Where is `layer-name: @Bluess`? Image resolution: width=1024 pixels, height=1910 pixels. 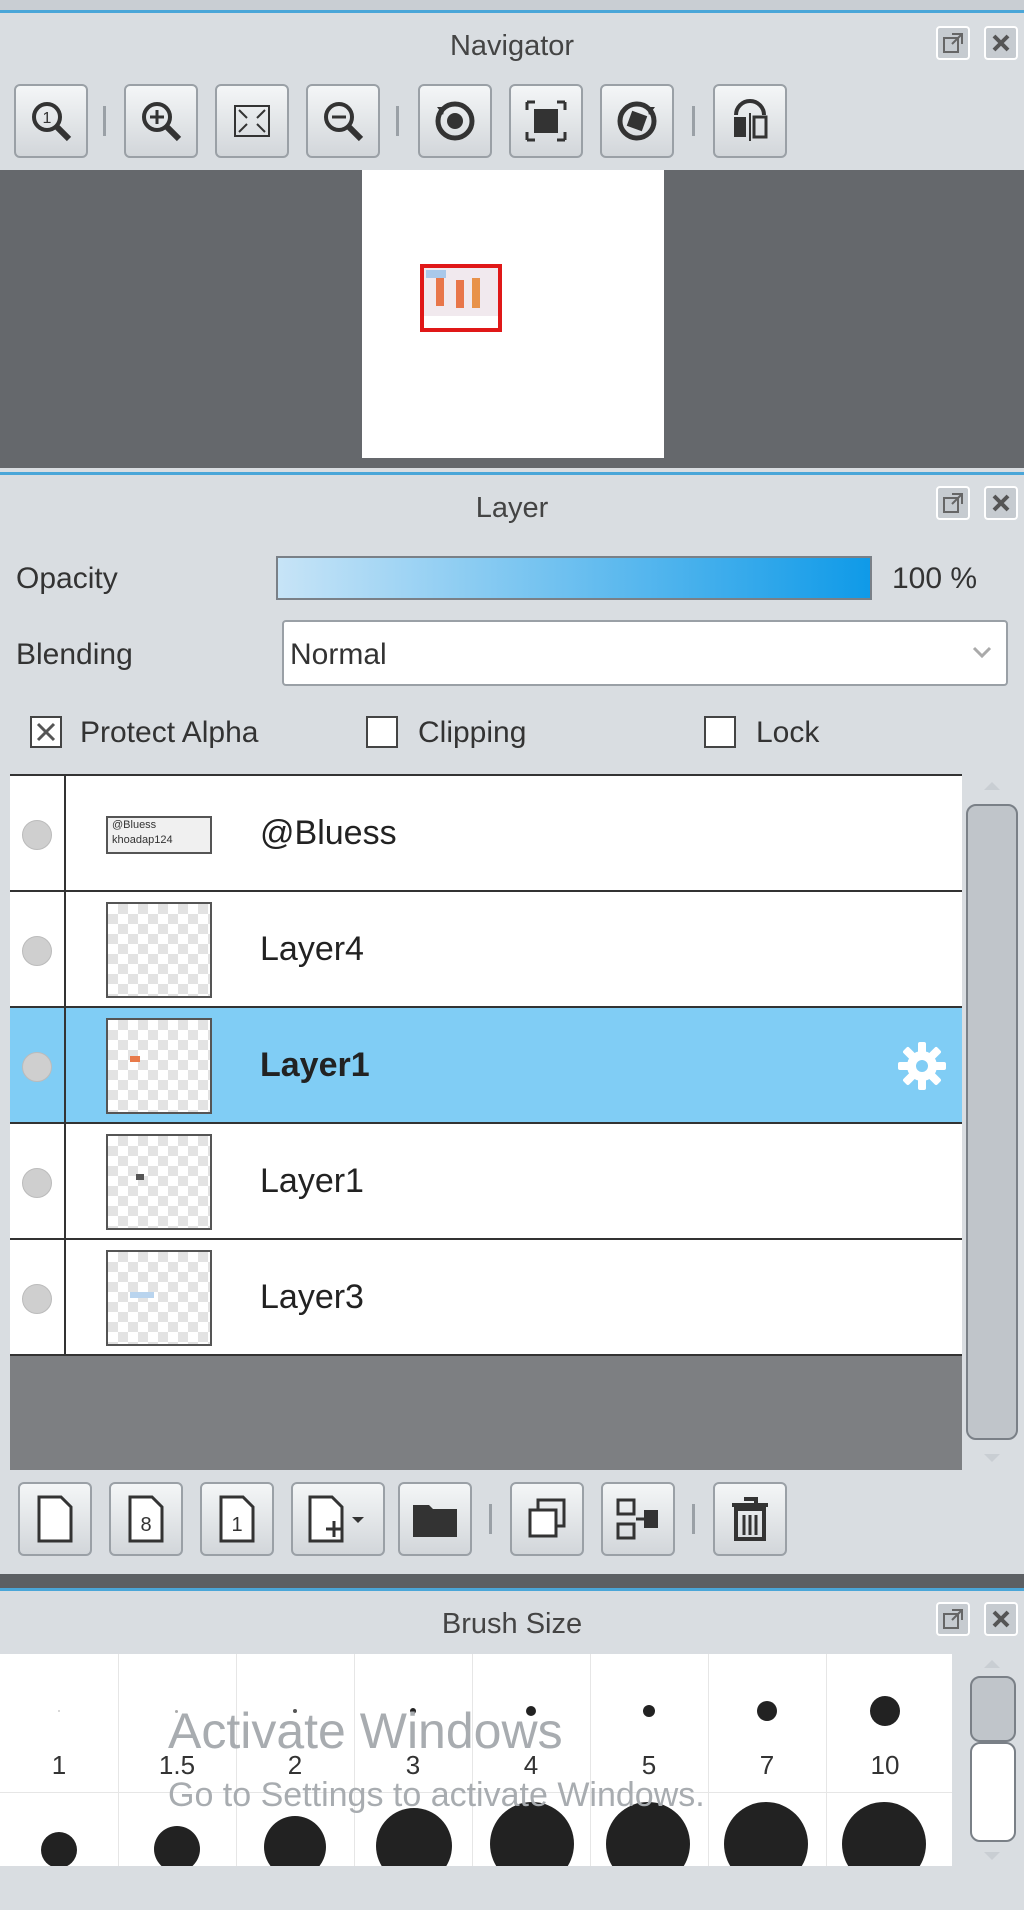
layer-name: @Bluess is located at coordinates (328, 833).